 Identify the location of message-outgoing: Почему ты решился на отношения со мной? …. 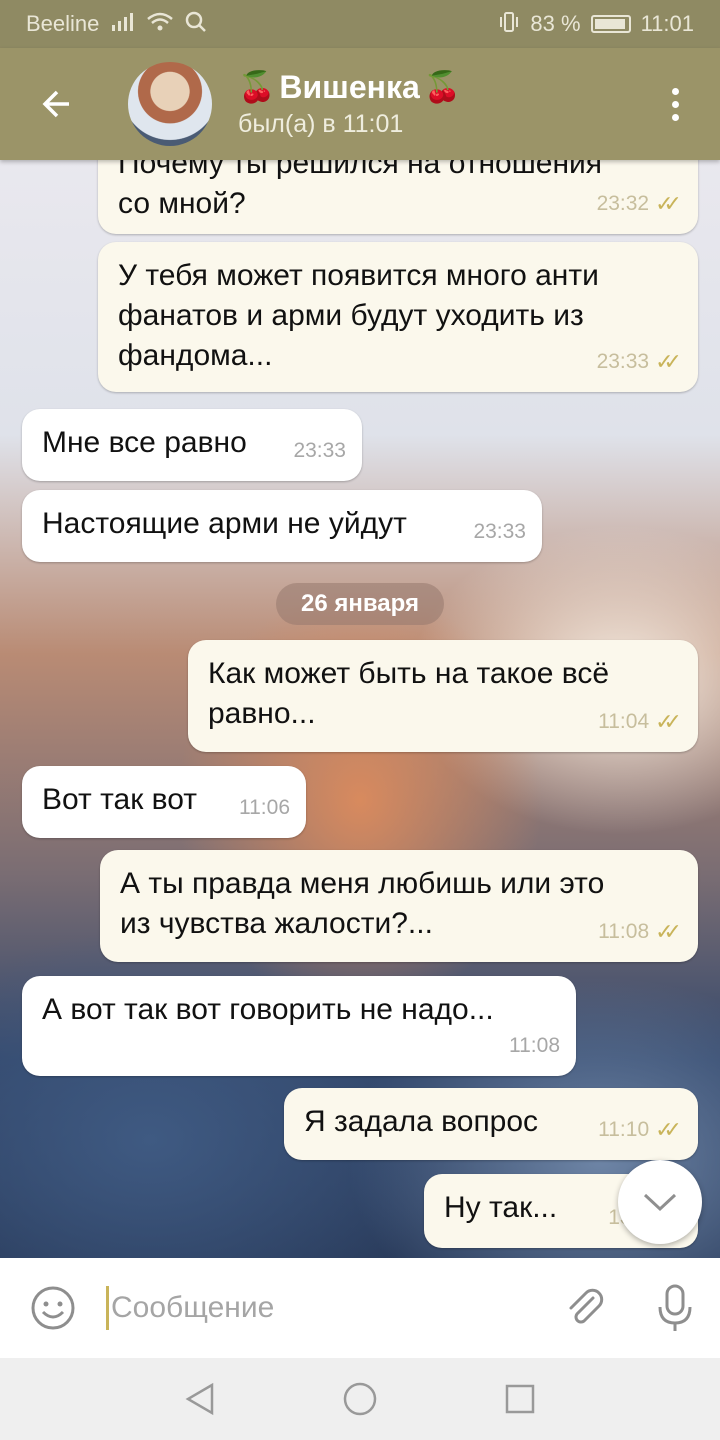
(398, 197).